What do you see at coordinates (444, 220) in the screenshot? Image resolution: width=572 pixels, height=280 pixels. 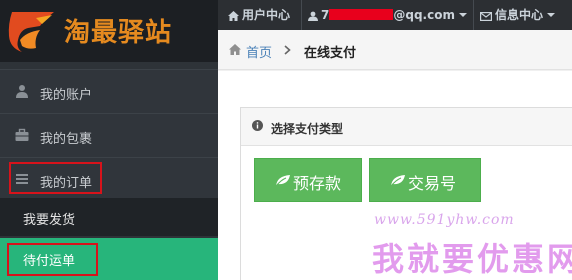 I see `watermark-url: www.591yhw.com` at bounding box center [444, 220].